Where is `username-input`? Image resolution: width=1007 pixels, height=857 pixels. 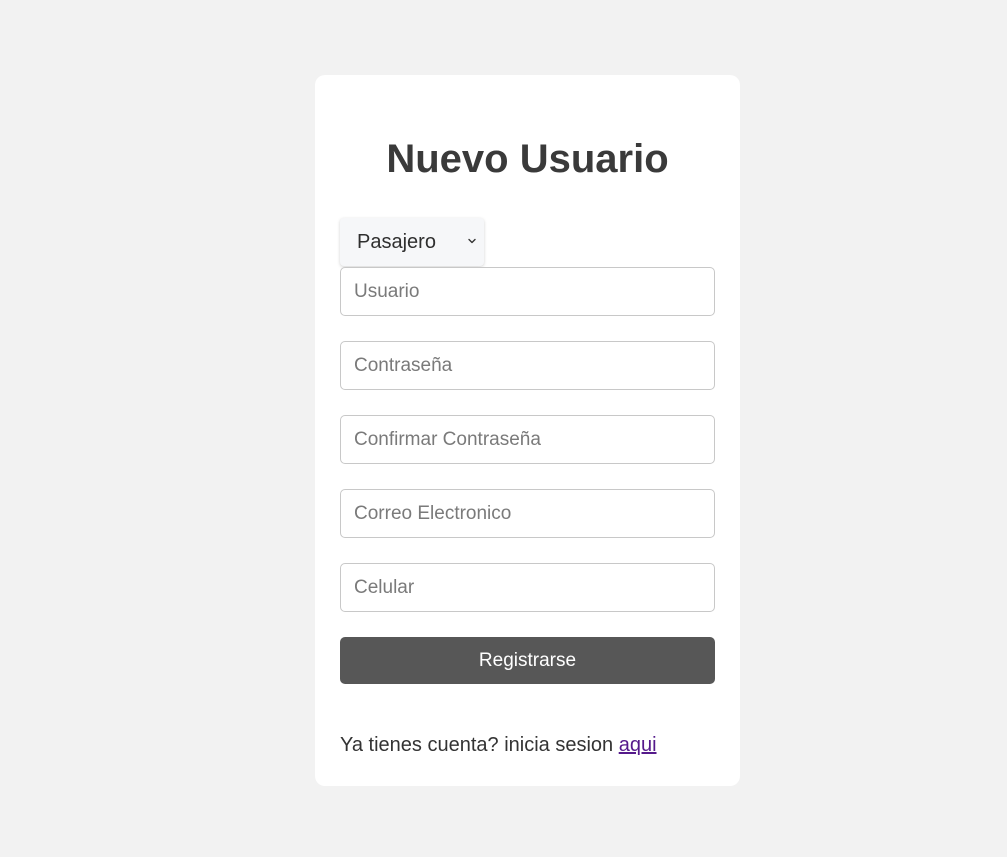
username-input is located at coordinates (527, 291).